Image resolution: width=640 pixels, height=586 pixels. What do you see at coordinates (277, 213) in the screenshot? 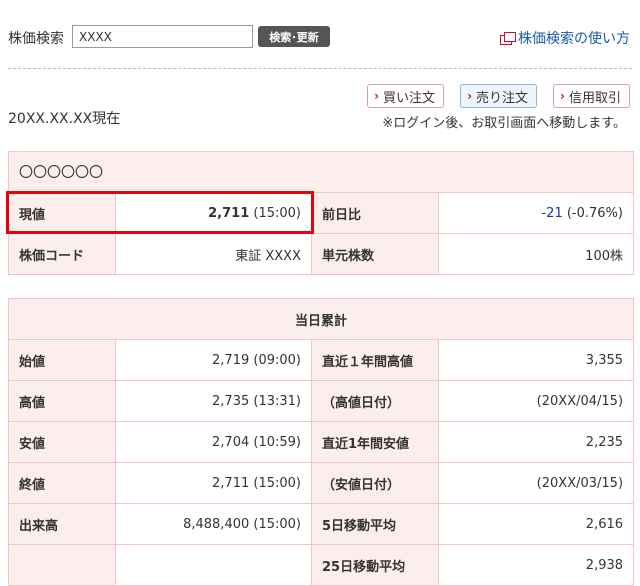
I see `current-price-time: (15:00)` at bounding box center [277, 213].